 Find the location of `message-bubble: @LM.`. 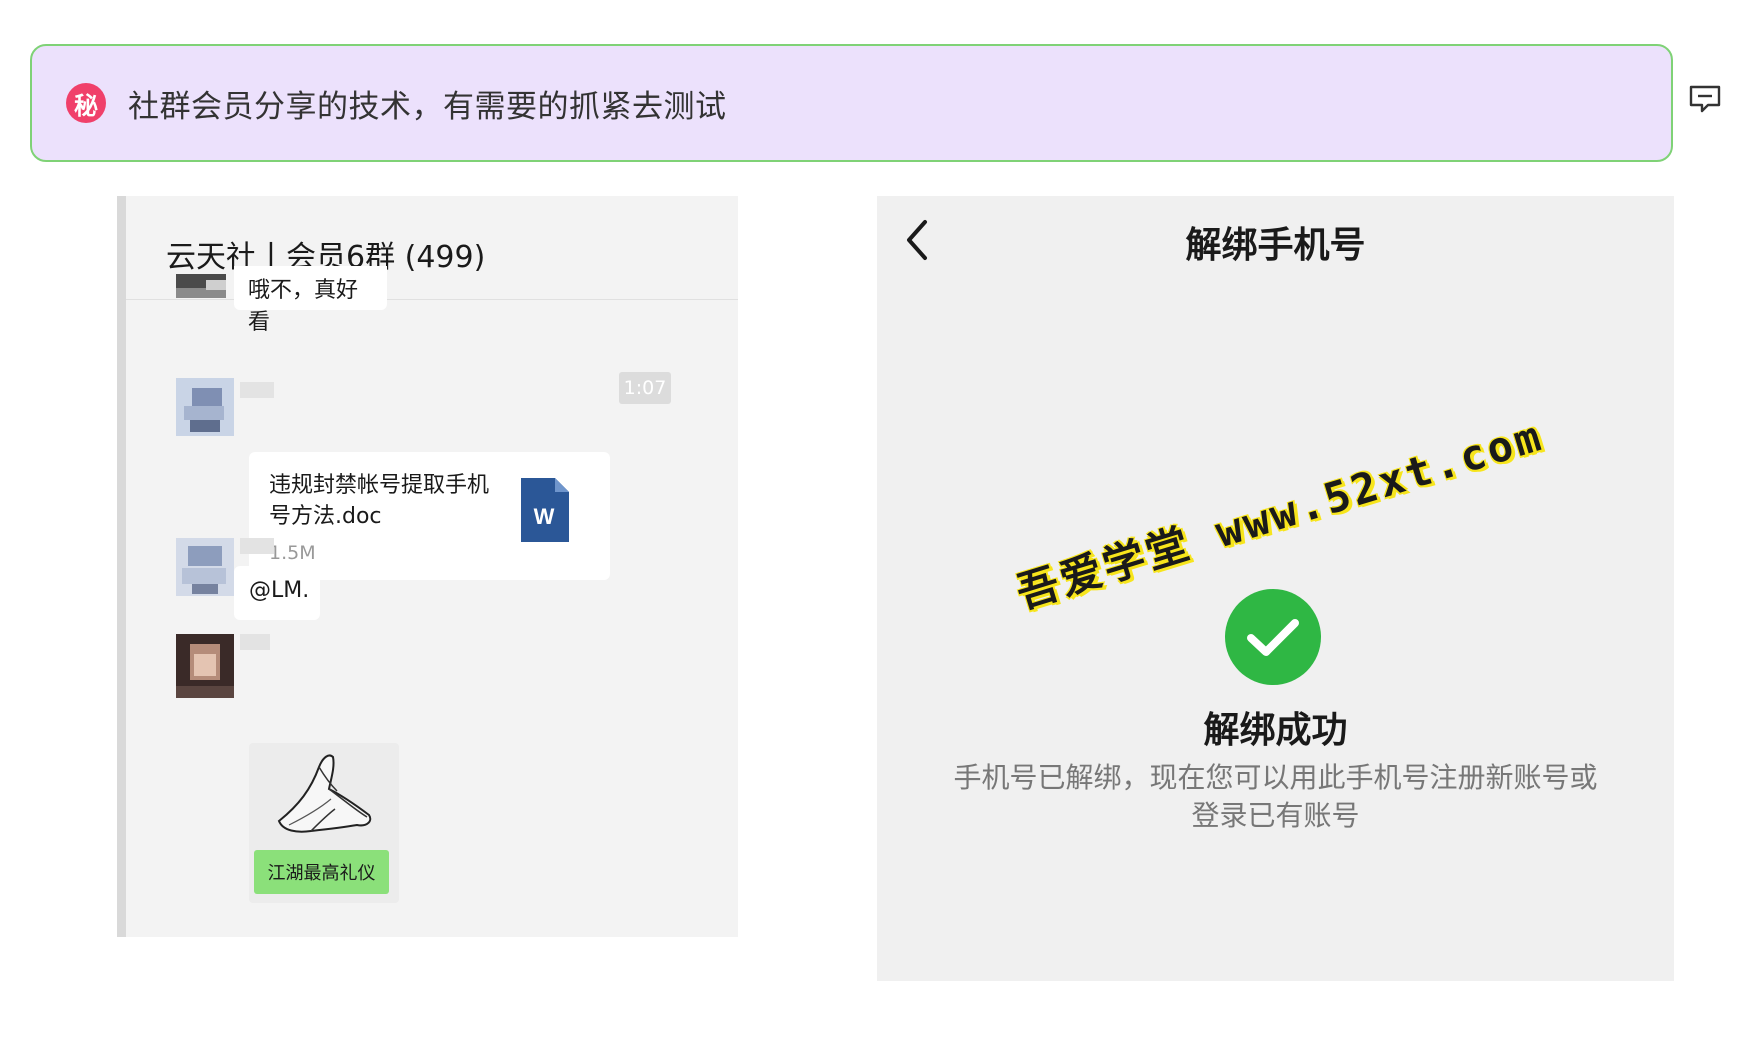

message-bubble: @LM. is located at coordinates (277, 593).